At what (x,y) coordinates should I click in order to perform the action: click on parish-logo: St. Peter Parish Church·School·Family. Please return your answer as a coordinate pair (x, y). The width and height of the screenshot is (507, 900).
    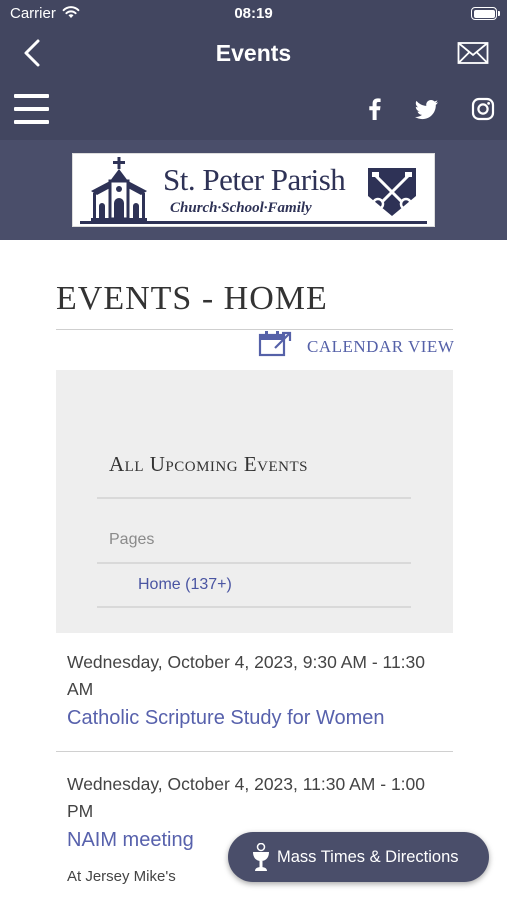
    Looking at the image, I should click on (253, 190).